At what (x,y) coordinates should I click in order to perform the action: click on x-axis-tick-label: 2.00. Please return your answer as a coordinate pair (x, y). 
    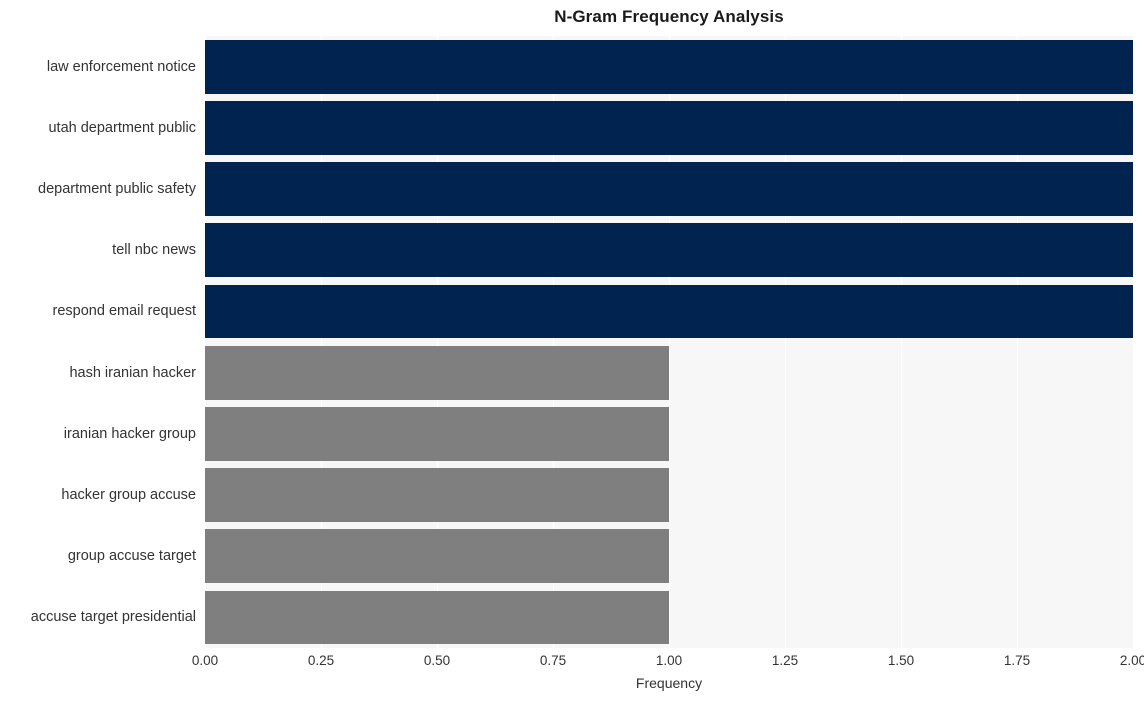
    Looking at the image, I should click on (1131, 660).